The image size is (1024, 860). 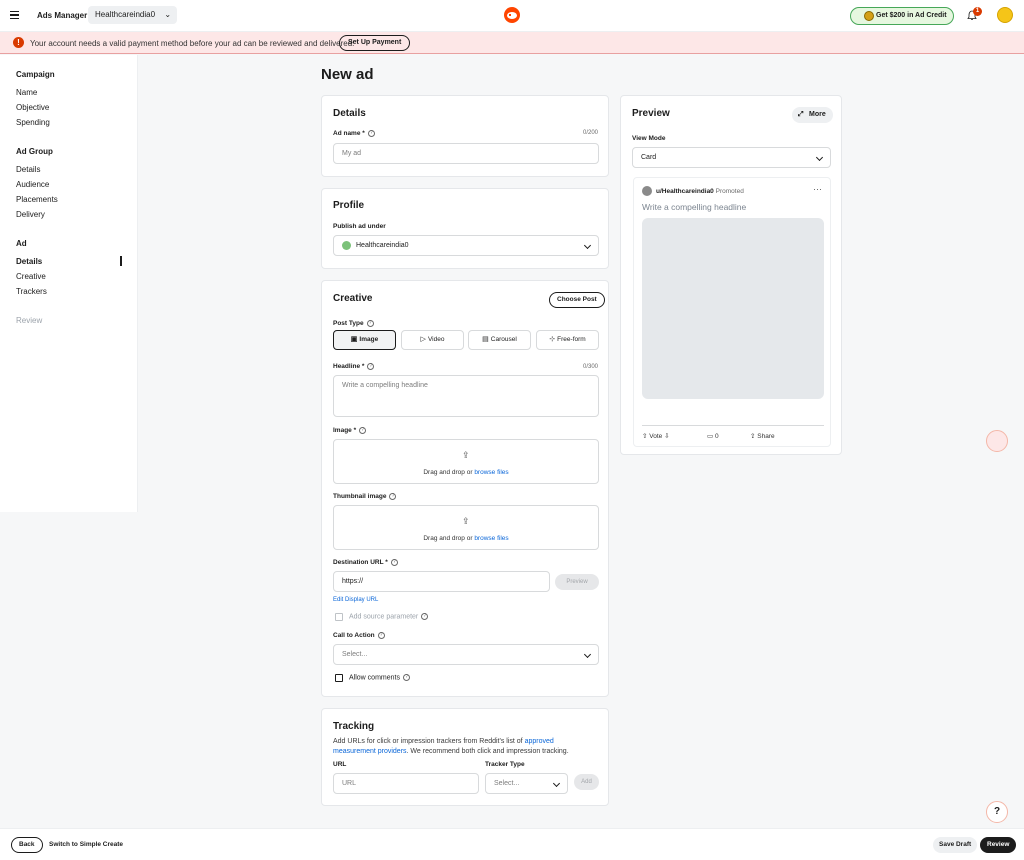 What do you see at coordinates (590, 367) in the screenshot?
I see `headline-counter: 0/300` at bounding box center [590, 367].